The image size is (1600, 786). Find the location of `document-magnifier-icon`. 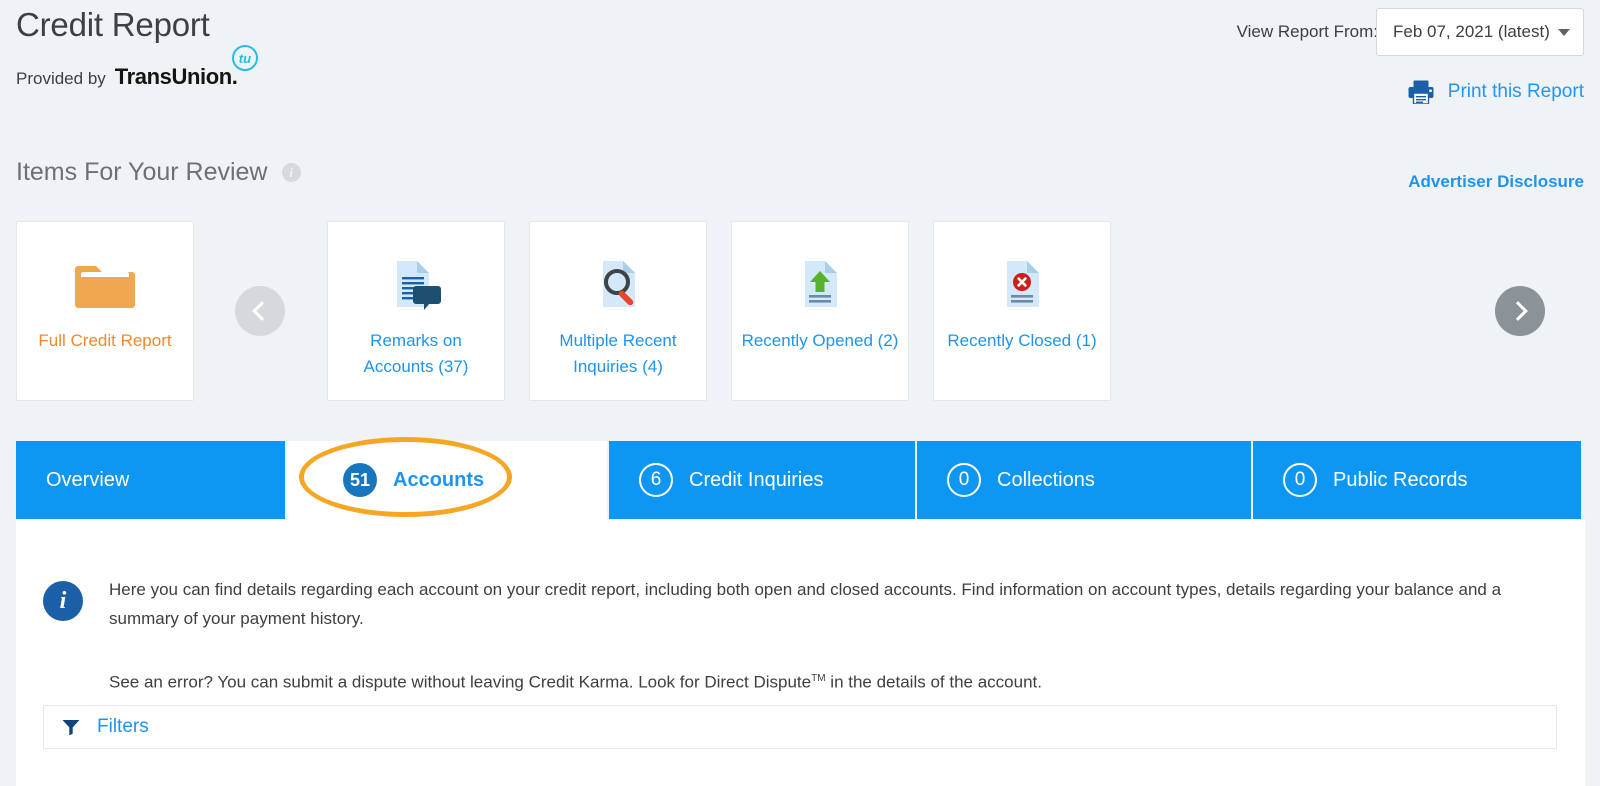

document-magnifier-icon is located at coordinates (618, 285).